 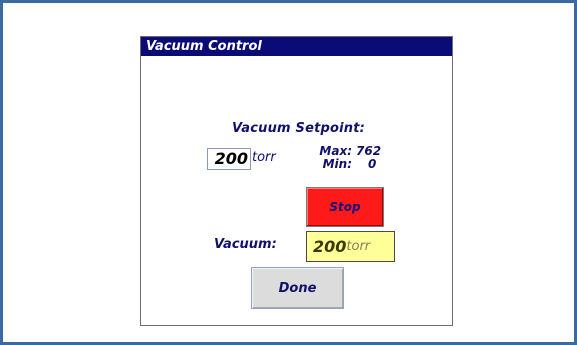 I want to click on min-row: Min: 0, so click(x=351, y=164).